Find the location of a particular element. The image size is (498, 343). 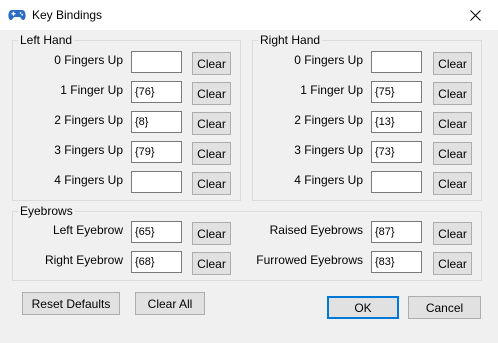

left-row-0-label: 0 Fingers Up is located at coordinates (88, 60).